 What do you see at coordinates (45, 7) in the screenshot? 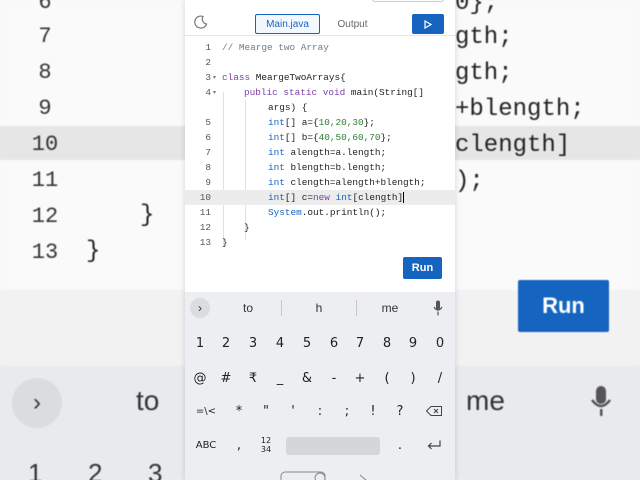
I see `bg-line-number: 6` at bounding box center [45, 7].